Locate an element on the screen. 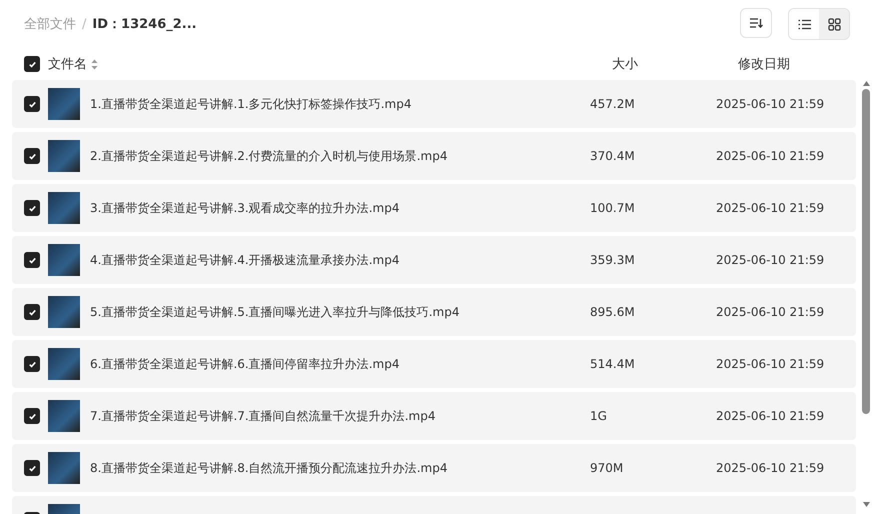 The width and height of the screenshot is (874, 514). file-size: 895.6M is located at coordinates (613, 312).